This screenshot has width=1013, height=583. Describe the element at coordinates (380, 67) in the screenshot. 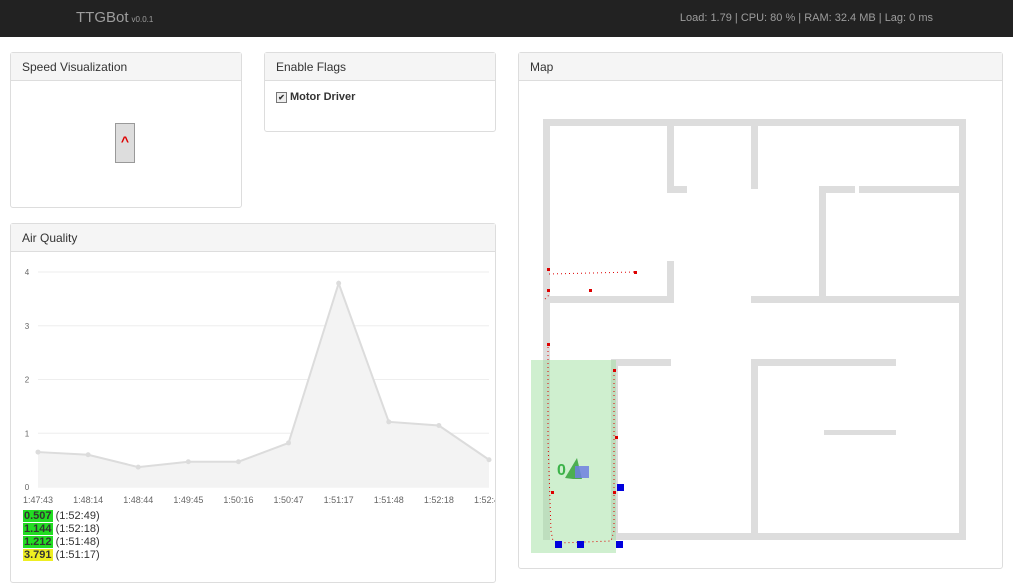

I see `panel-title: Enable Flags` at that location.